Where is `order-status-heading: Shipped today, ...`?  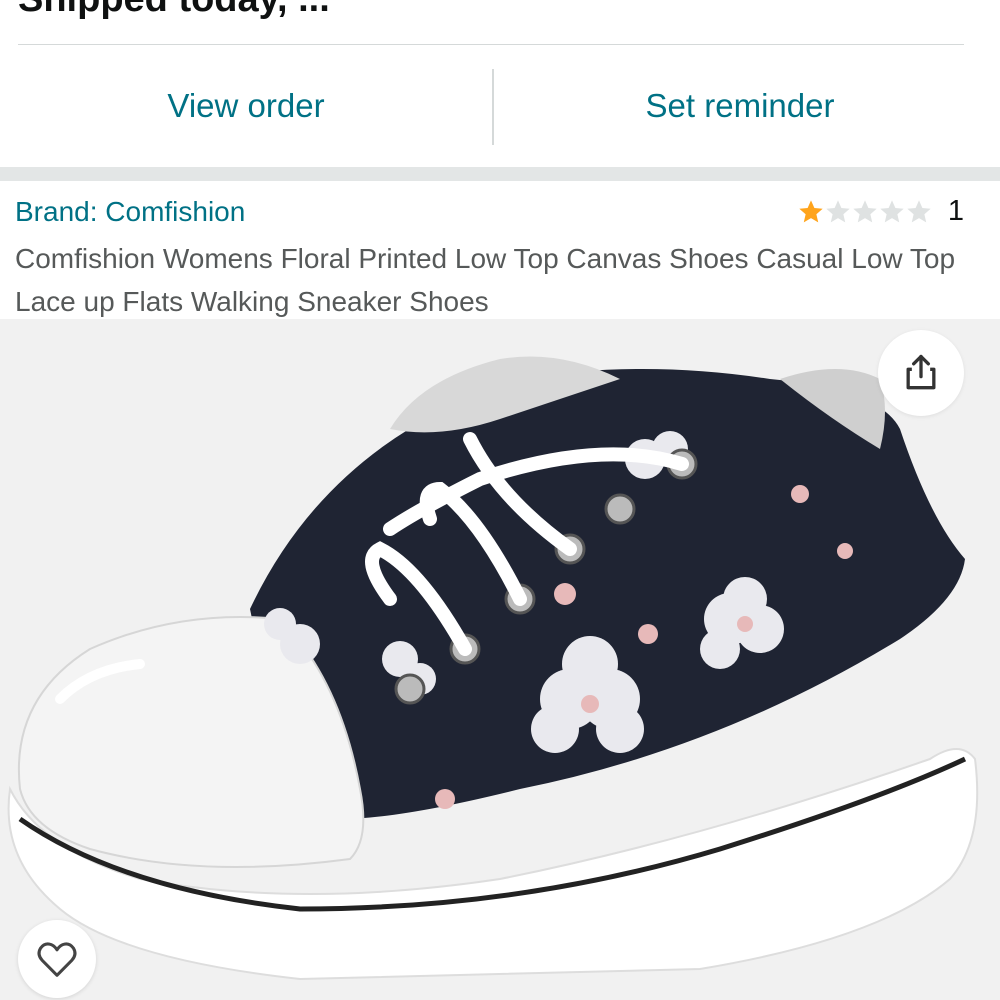 order-status-heading: Shipped today, ... is located at coordinates (174, 10).